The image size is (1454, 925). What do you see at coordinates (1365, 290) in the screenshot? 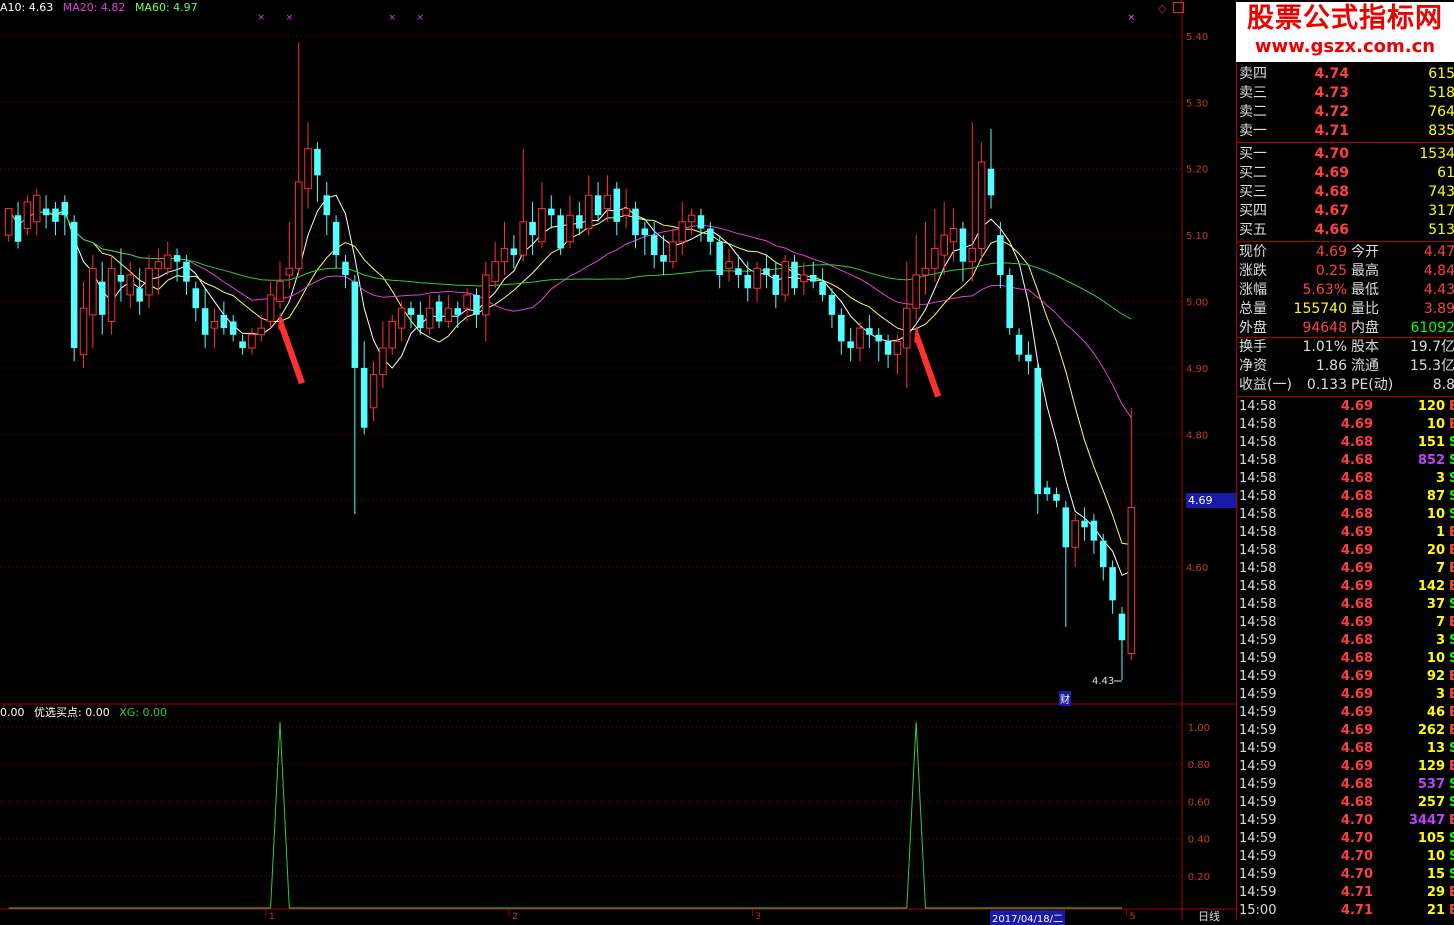
I see `stat-label: 最低` at bounding box center [1365, 290].